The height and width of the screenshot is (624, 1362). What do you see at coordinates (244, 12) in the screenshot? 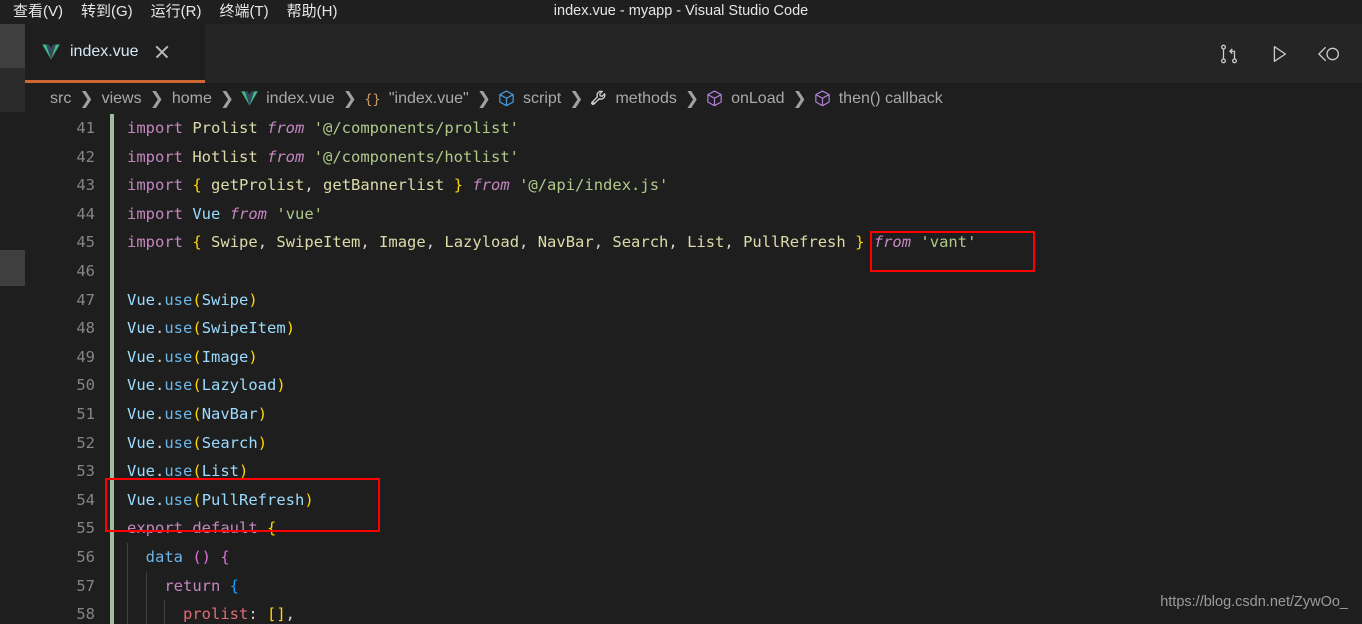
I see `menu-terminal: 终端(T)` at bounding box center [244, 12].